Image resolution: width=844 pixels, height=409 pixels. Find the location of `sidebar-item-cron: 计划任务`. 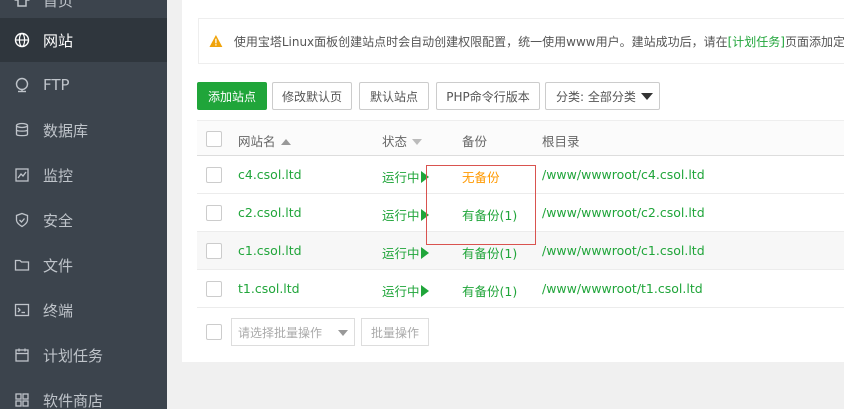

sidebar-item-cron: 计划任务 is located at coordinates (83, 355).